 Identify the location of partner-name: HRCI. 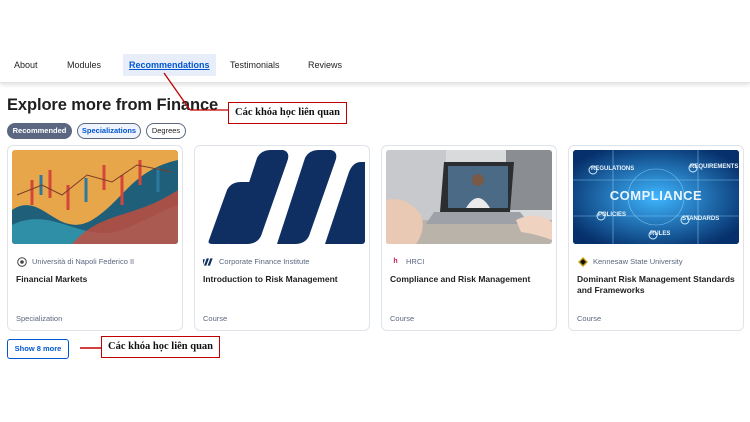
(415, 261).